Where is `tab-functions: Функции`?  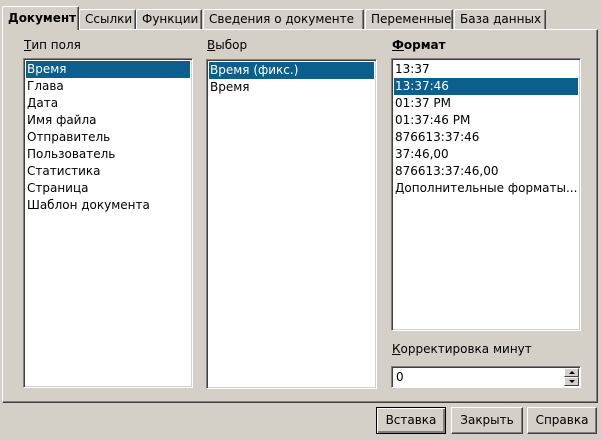 tab-functions: Функции is located at coordinates (169, 19).